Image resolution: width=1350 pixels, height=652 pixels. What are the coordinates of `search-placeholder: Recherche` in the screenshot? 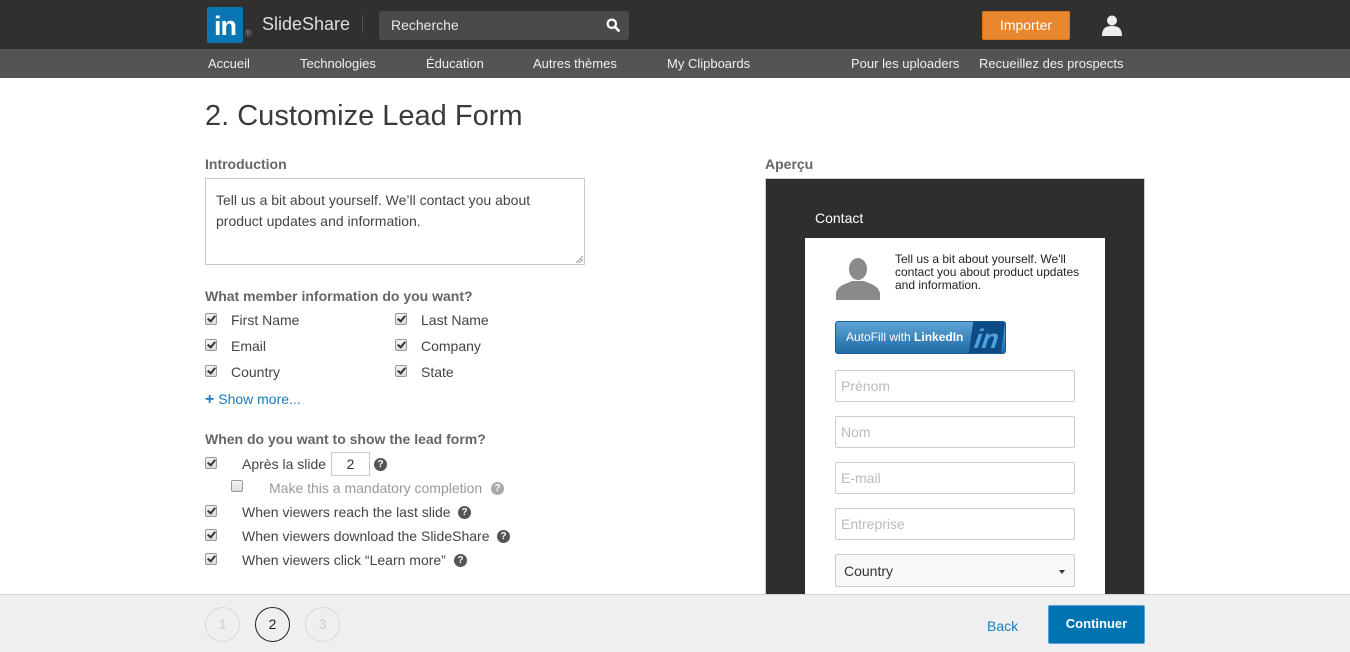 It's located at (425, 25).